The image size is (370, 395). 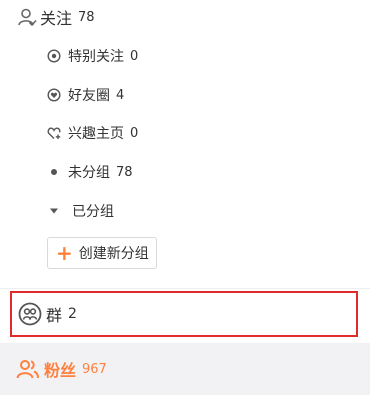 What do you see at coordinates (54, 211) in the screenshot?
I see `caret-down-icon` at bounding box center [54, 211].